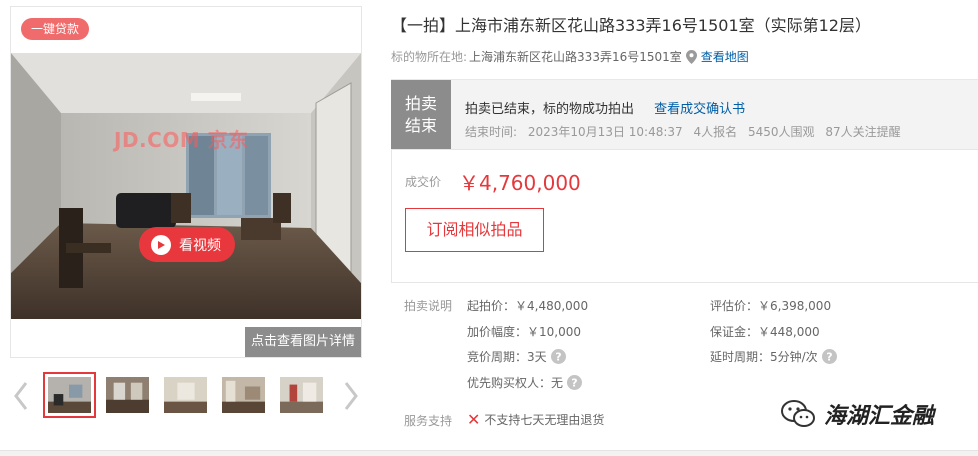 The height and width of the screenshot is (456, 978). I want to click on watch-video-button: 看视频, so click(187, 244).